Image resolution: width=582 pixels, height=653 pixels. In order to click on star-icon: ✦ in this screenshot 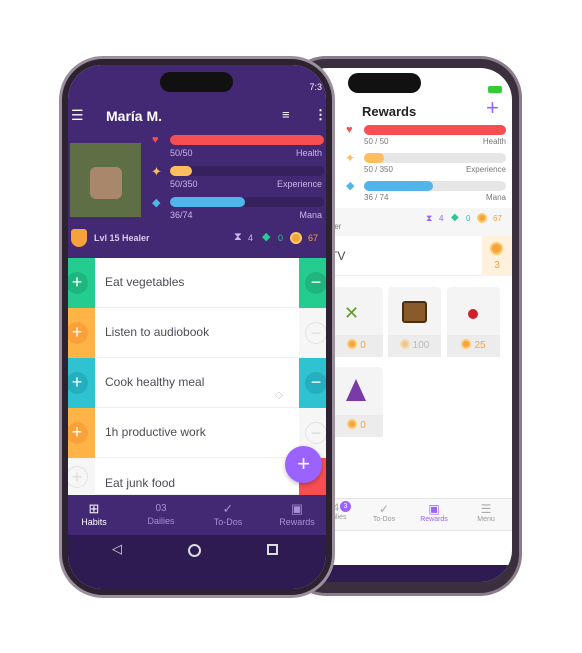, I will do `click(350, 158)`.